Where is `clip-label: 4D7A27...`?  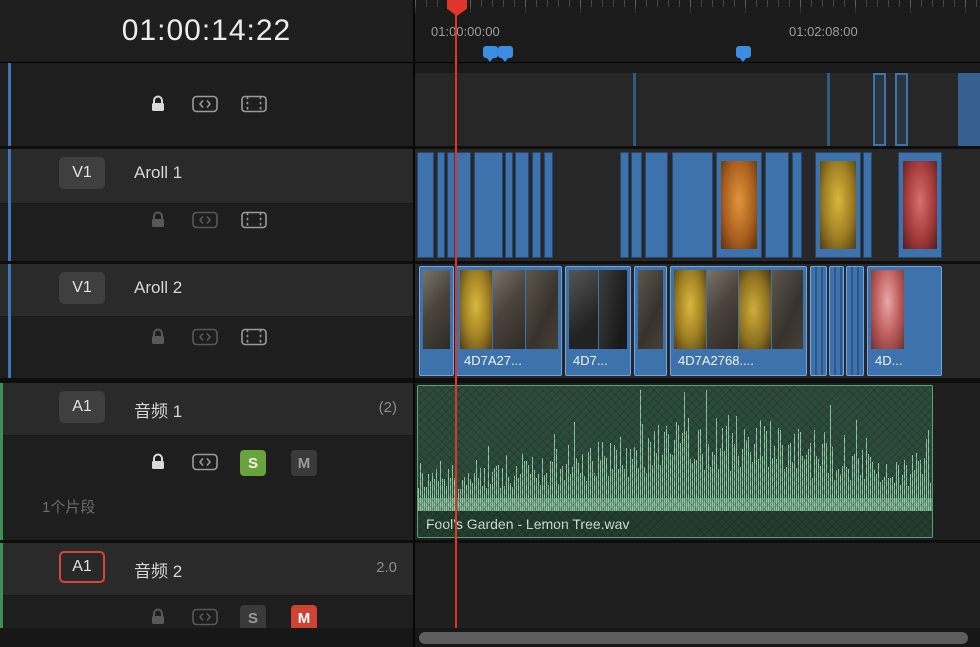 clip-label: 4D7A27... is located at coordinates (493, 360).